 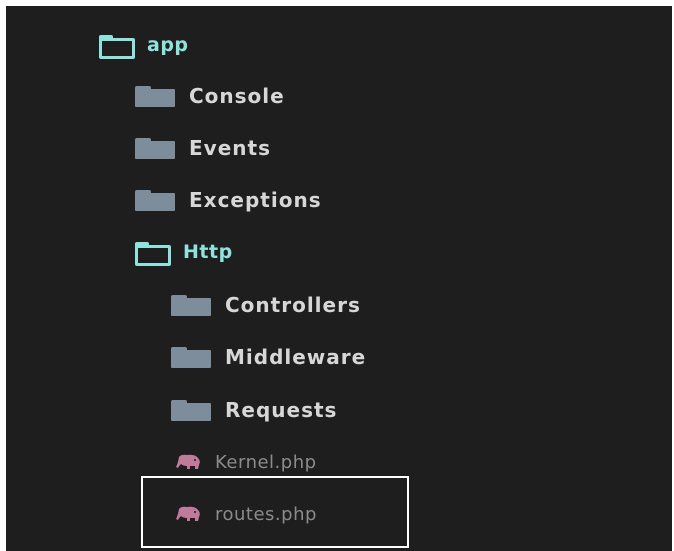 I want to click on tree-item-console: Console, so click(x=210, y=96).